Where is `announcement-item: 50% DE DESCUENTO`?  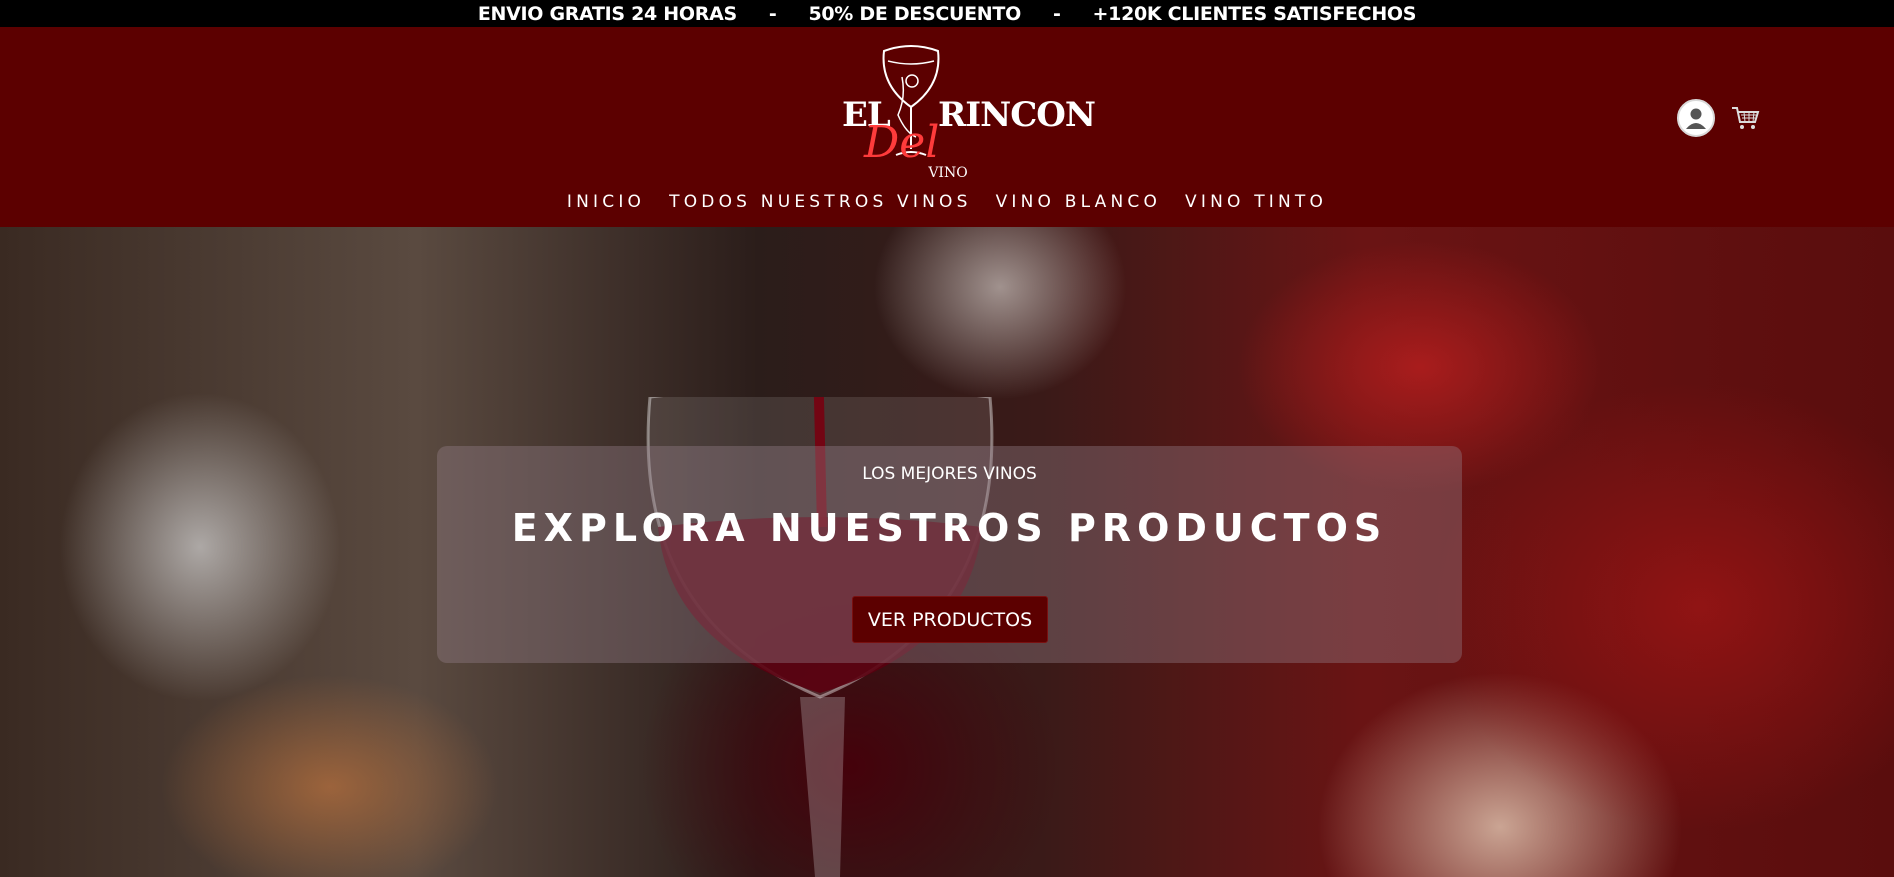
announcement-item: 50% DE DESCUENTO is located at coordinates (914, 13).